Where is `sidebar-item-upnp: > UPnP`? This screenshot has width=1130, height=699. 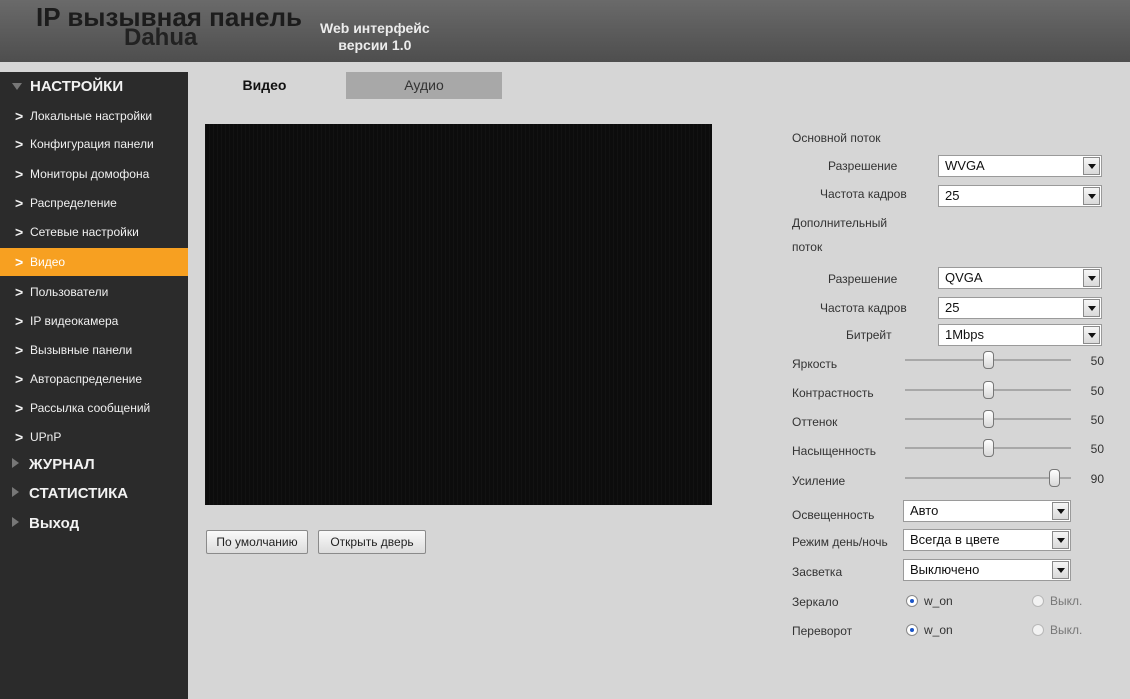
sidebar-item-upnp: > UPnP is located at coordinates (94, 437).